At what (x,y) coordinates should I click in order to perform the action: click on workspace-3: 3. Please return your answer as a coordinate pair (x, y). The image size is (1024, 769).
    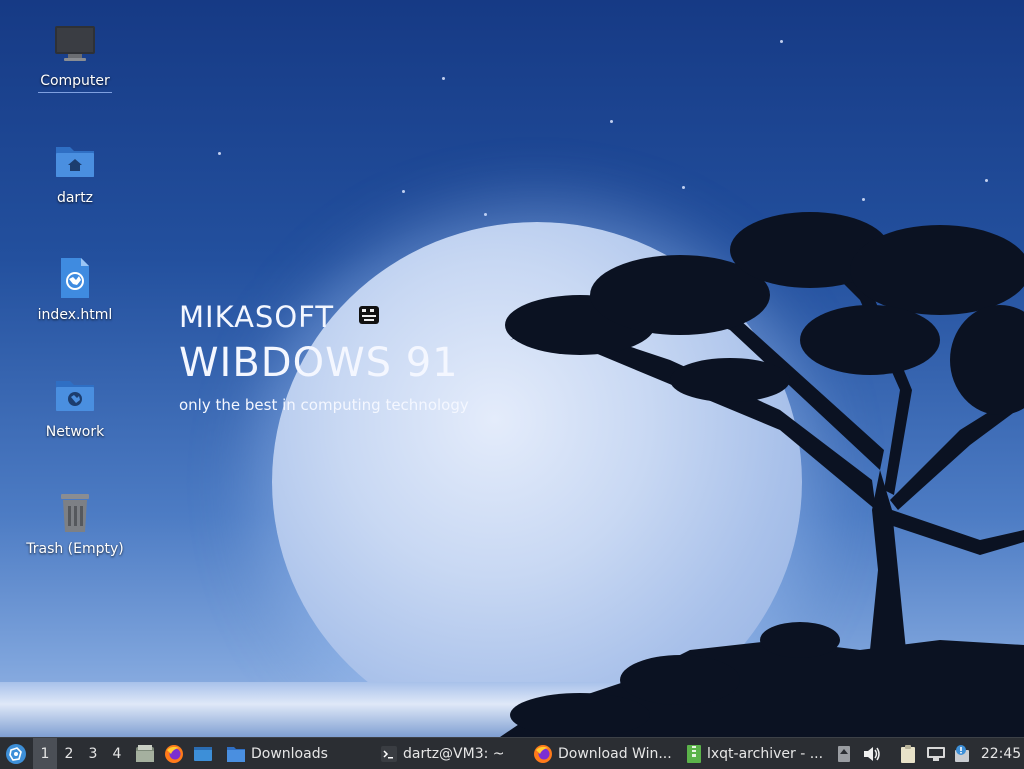
    Looking at the image, I should click on (93, 753).